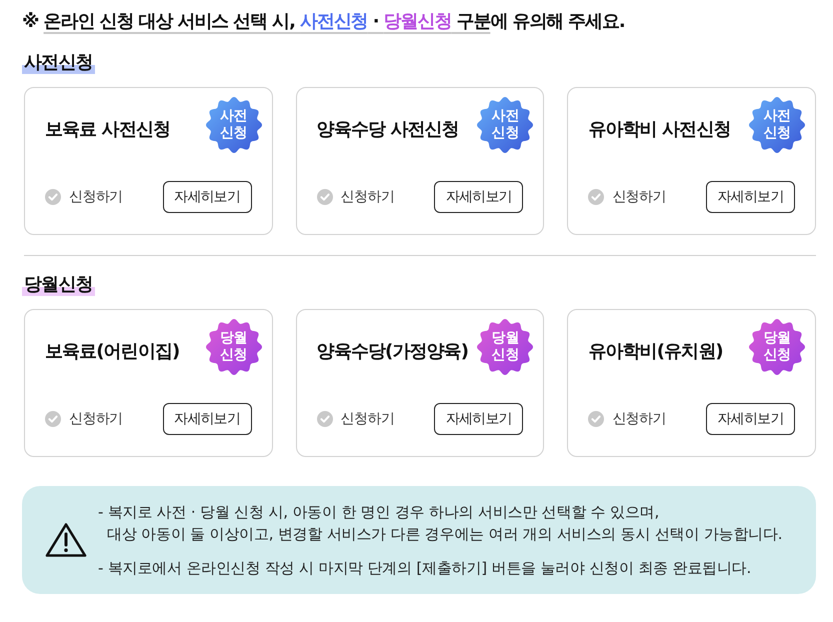 The image size is (833, 622). Describe the element at coordinates (659, 129) in the screenshot. I see `card-title: 유아학비 사전신청` at that location.